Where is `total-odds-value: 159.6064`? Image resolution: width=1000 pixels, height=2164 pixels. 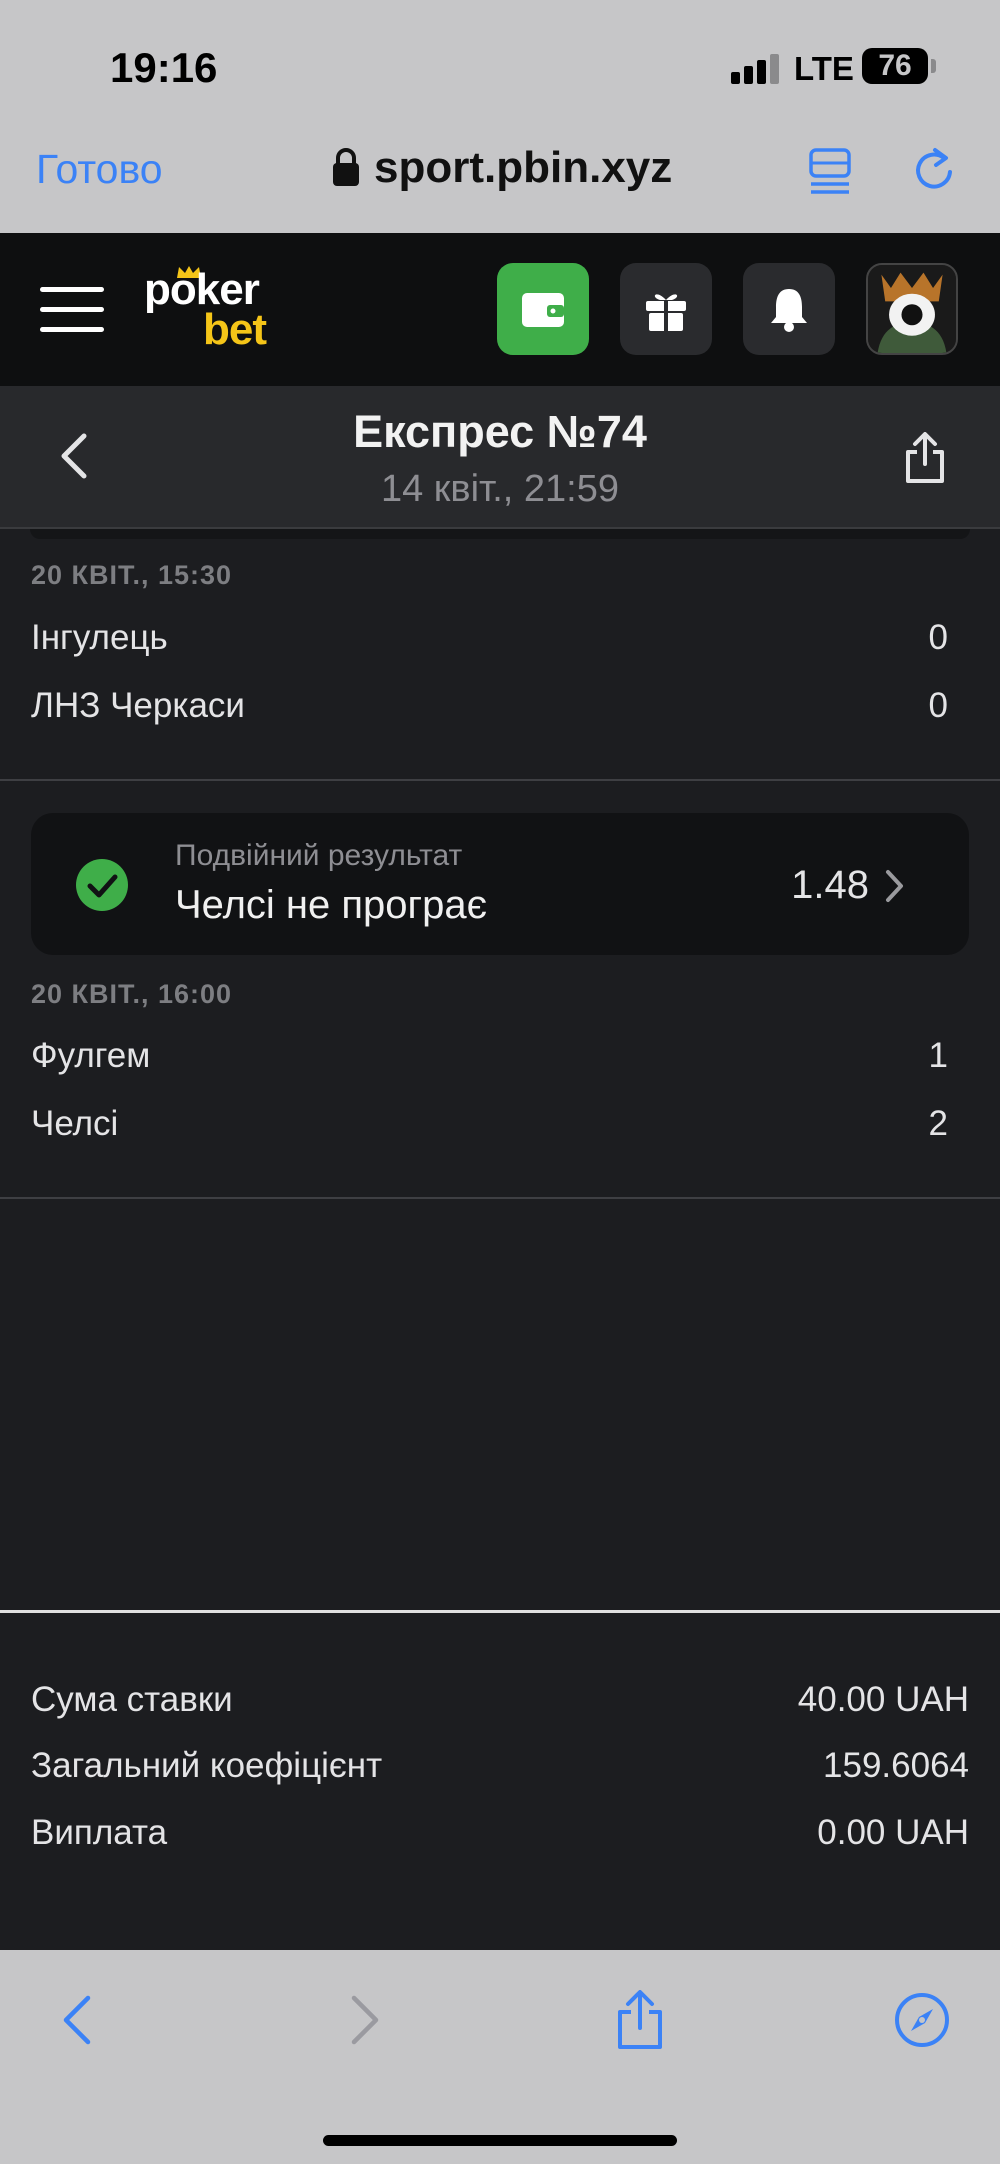 total-odds-value: 159.6064 is located at coordinates (896, 1765).